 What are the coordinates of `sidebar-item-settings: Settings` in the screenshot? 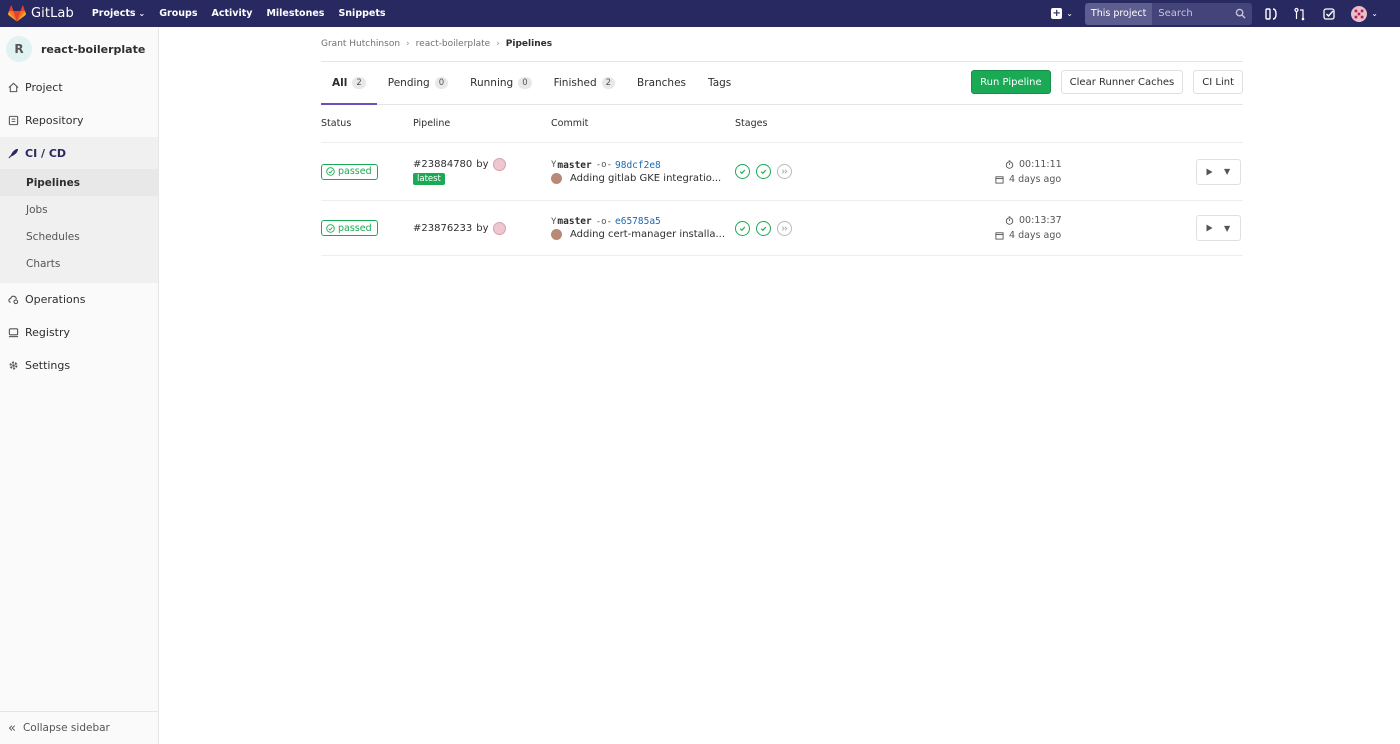 It's located at (79, 365).